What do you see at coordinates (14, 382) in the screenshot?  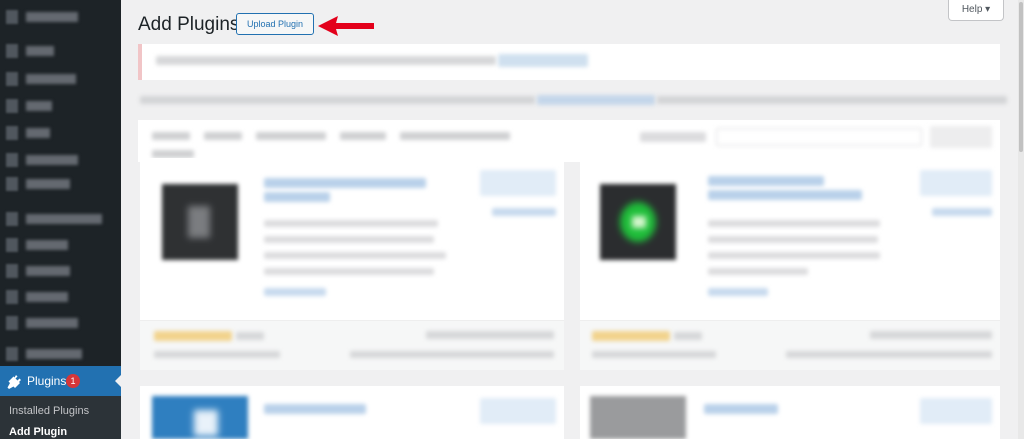 I see `plug-icon` at bounding box center [14, 382].